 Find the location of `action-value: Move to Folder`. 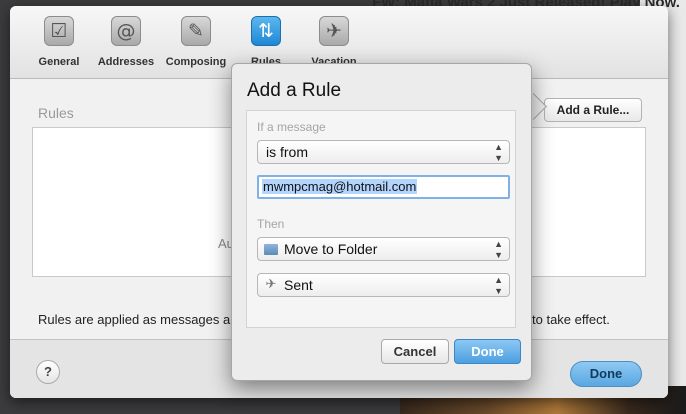

action-value: Move to Folder is located at coordinates (331, 249).